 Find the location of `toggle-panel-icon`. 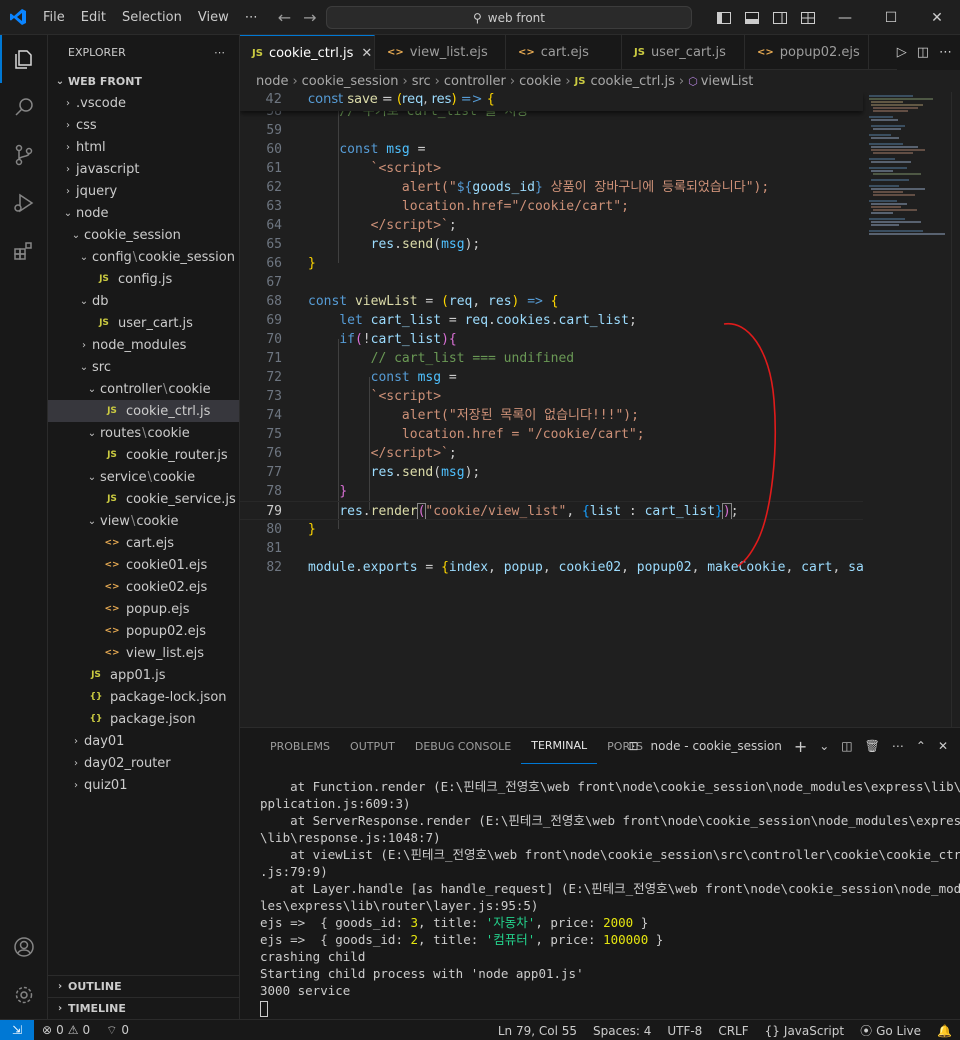

toggle-panel-icon is located at coordinates (752, 17).